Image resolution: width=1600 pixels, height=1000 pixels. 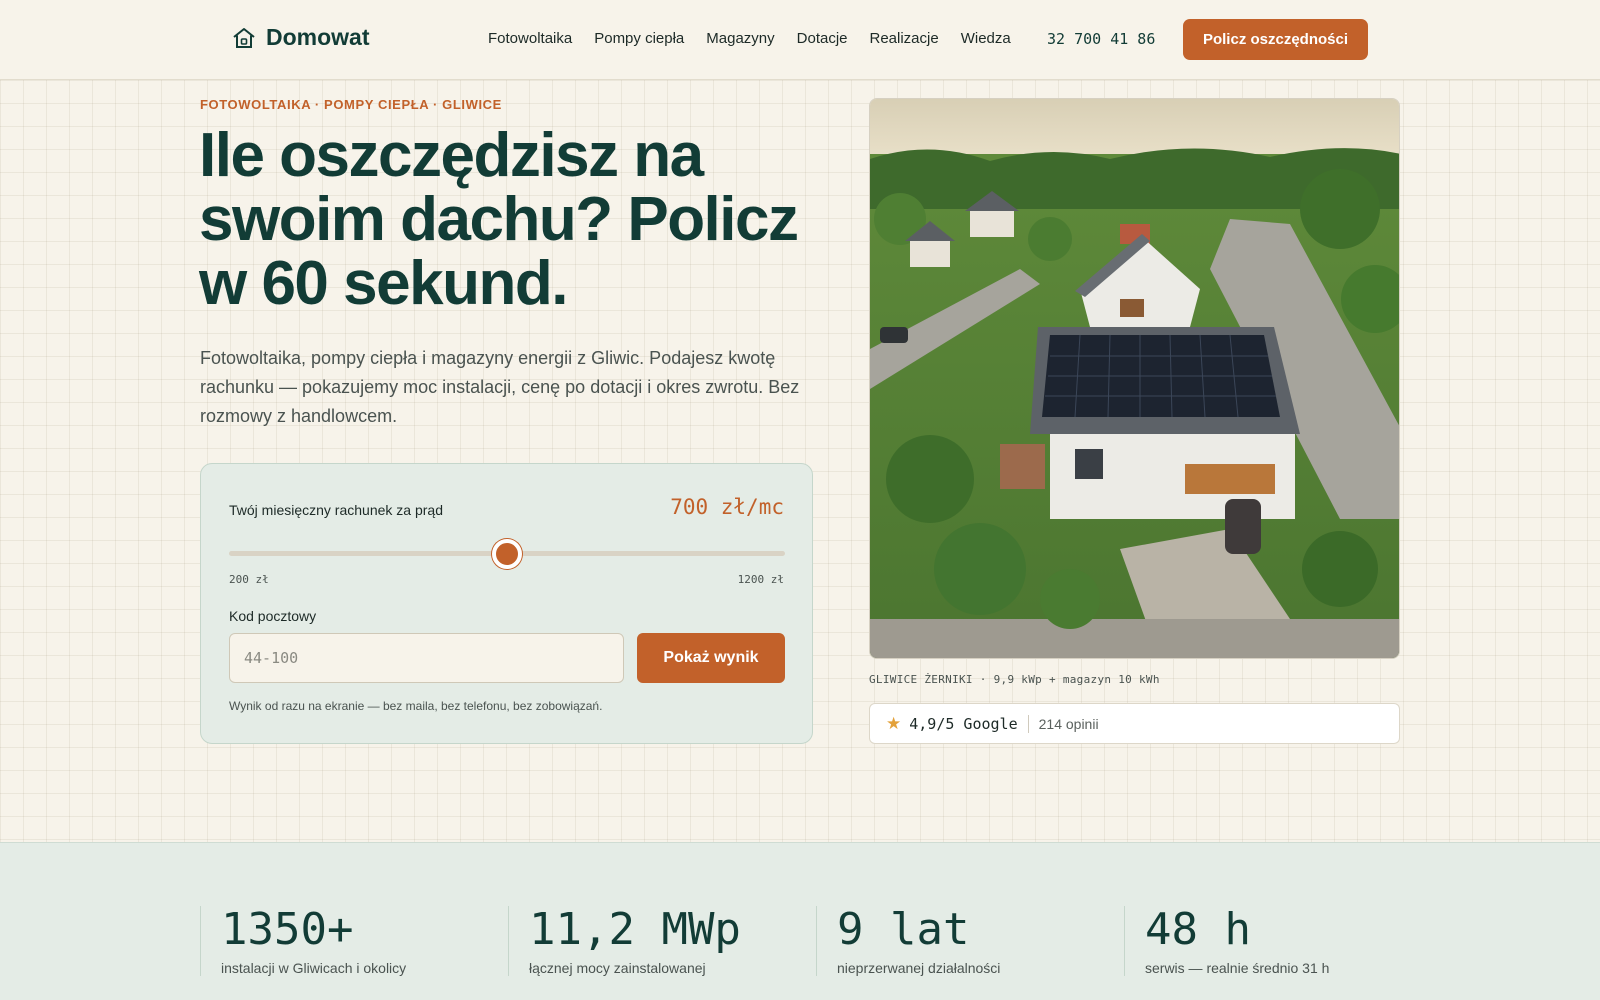 I want to click on stat-value: 11,2 MWp, so click(x=635, y=929).